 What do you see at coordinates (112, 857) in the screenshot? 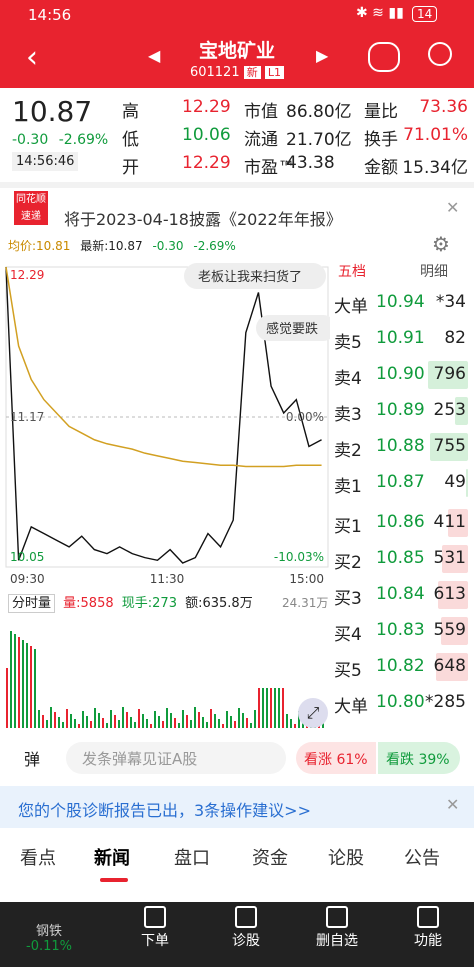
I see `tab-1: 新闻` at bounding box center [112, 857].